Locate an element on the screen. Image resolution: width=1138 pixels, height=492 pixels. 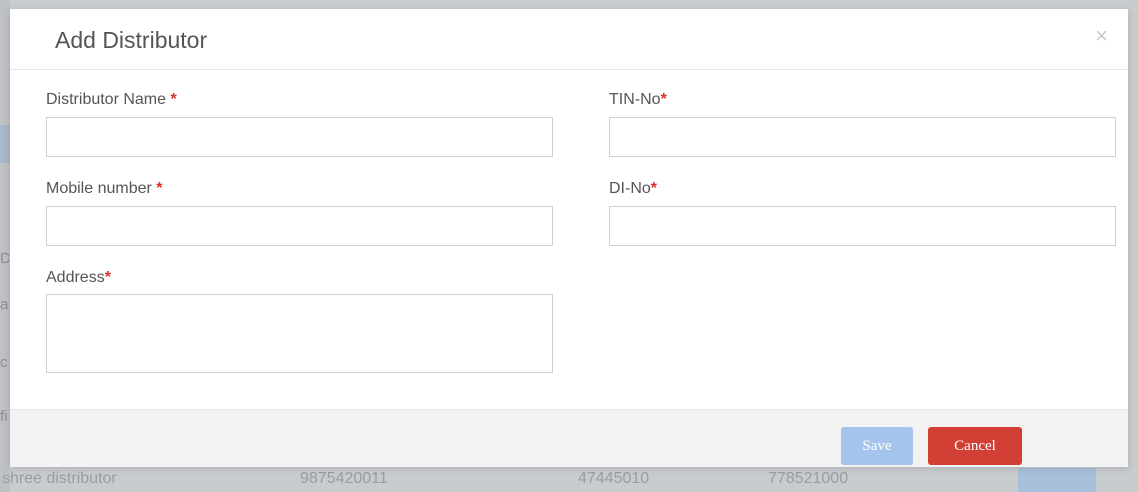
background-text-fragment: fi is located at coordinates (4, 416).